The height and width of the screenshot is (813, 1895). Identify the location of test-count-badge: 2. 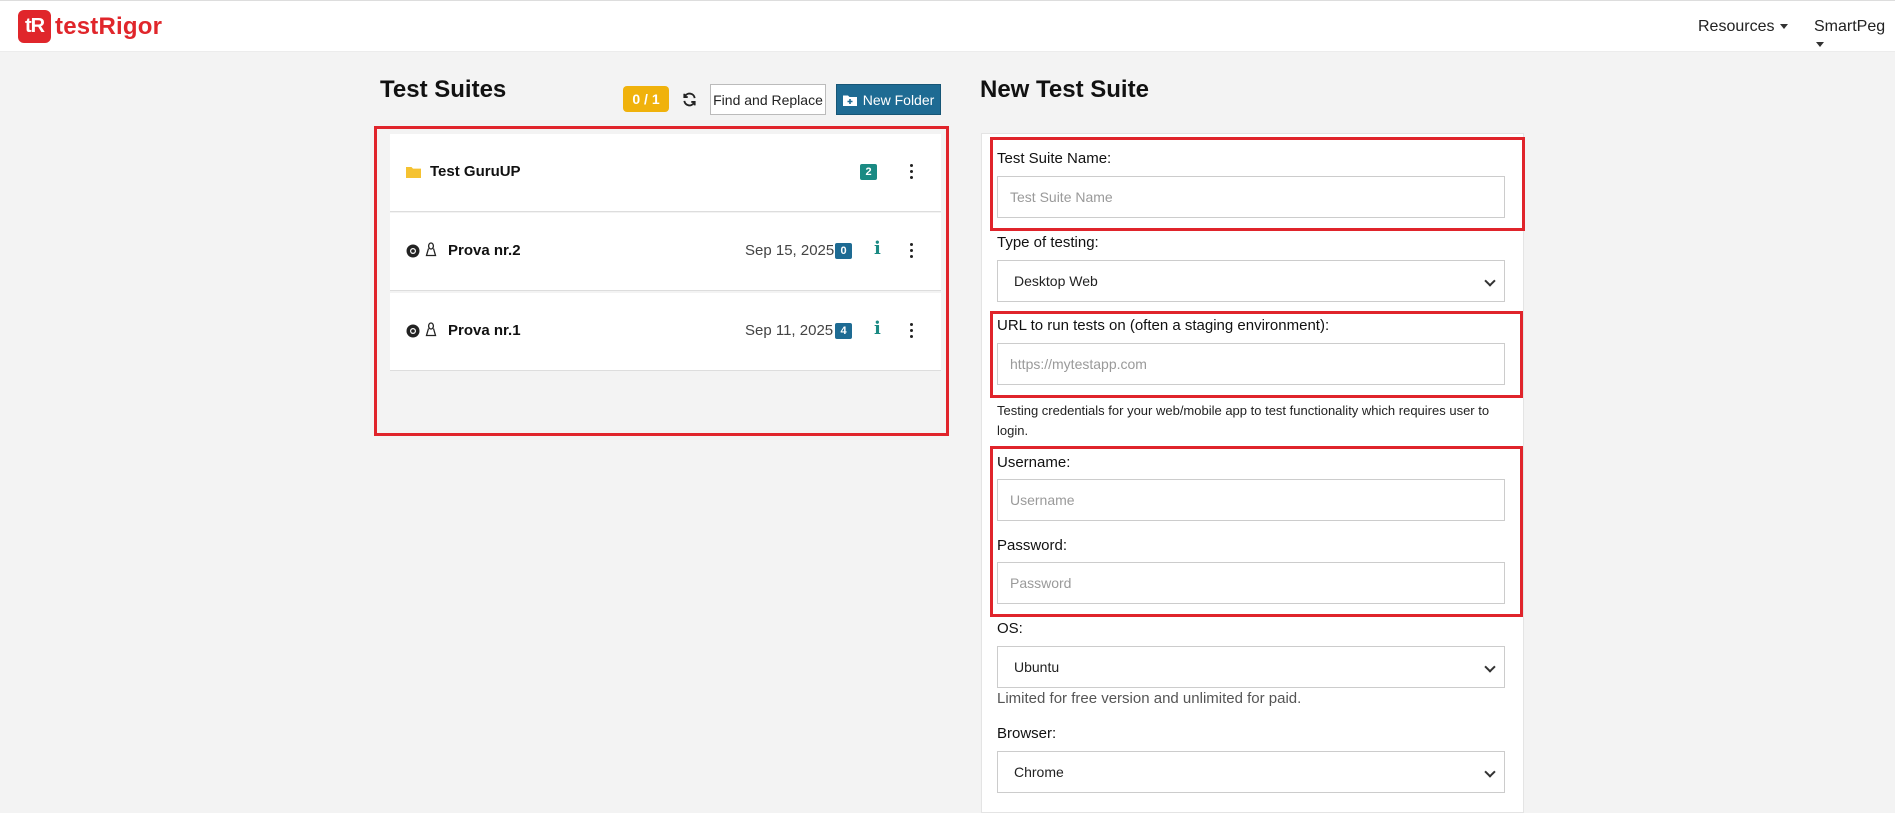
(868, 172).